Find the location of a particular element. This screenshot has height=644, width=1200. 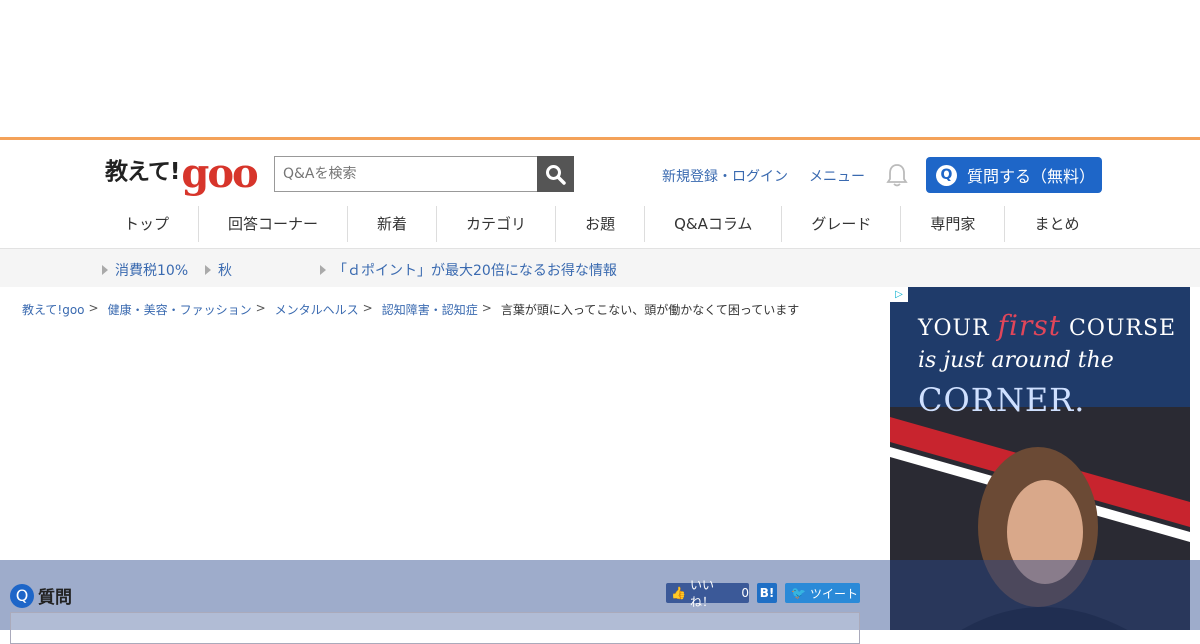

search-icon is located at coordinates (556, 175).